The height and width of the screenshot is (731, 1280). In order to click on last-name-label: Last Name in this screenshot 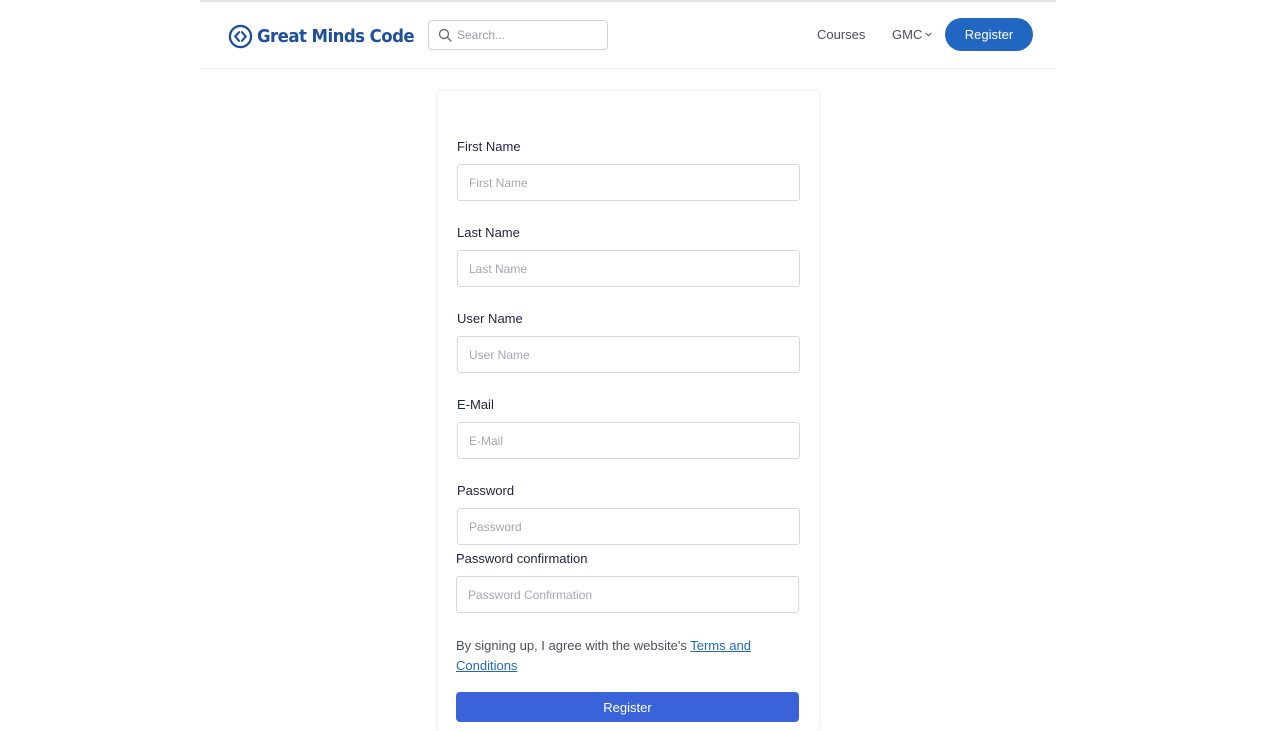, I will do `click(488, 232)`.